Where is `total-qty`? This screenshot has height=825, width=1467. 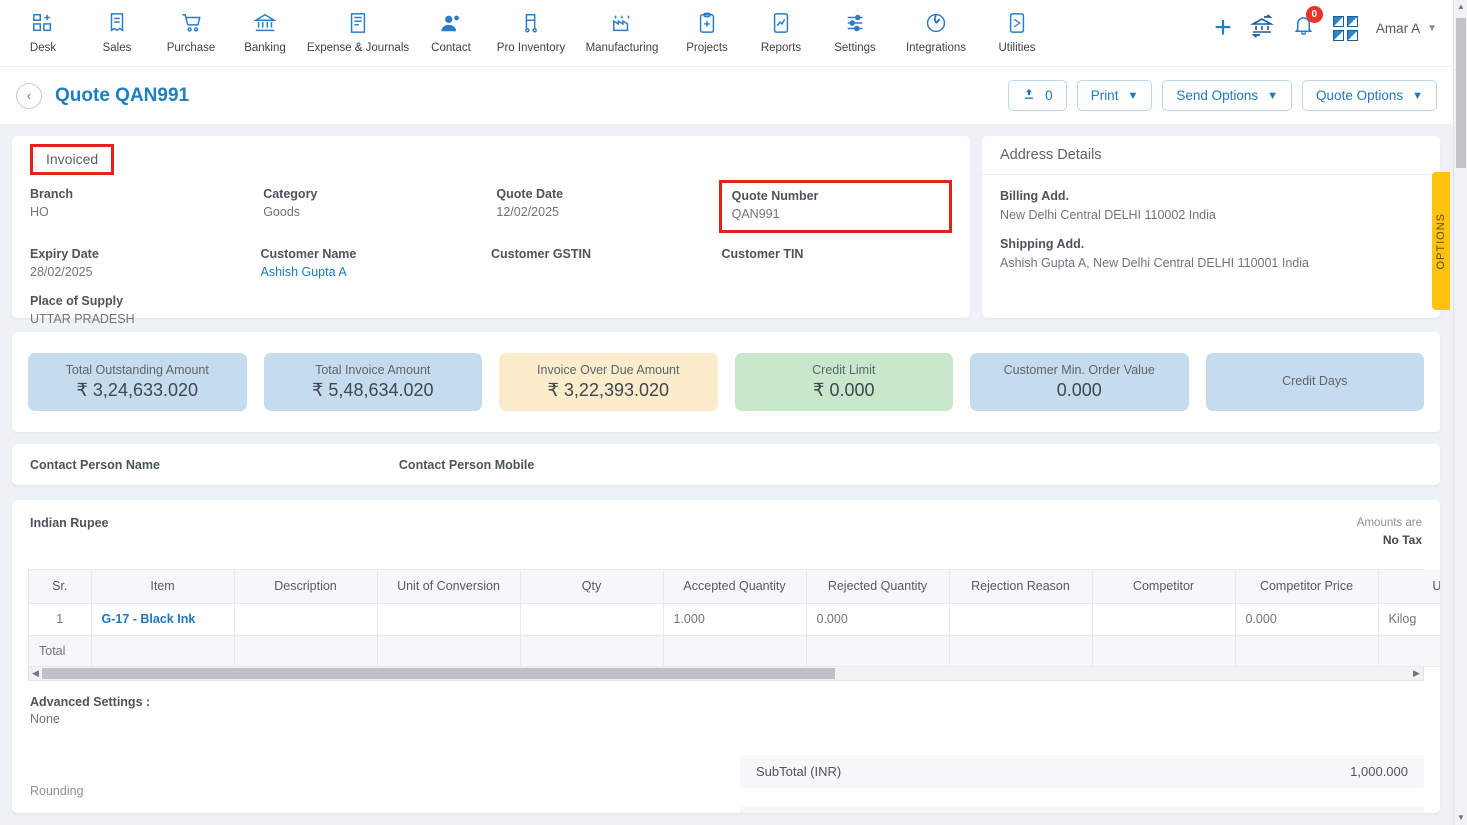
total-qty is located at coordinates (592, 651).